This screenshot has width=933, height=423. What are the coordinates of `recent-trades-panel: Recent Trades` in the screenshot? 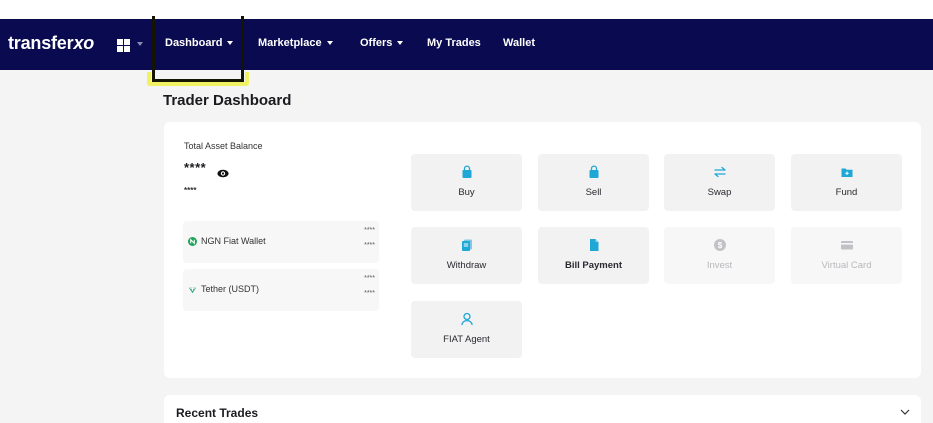 It's located at (542, 409).